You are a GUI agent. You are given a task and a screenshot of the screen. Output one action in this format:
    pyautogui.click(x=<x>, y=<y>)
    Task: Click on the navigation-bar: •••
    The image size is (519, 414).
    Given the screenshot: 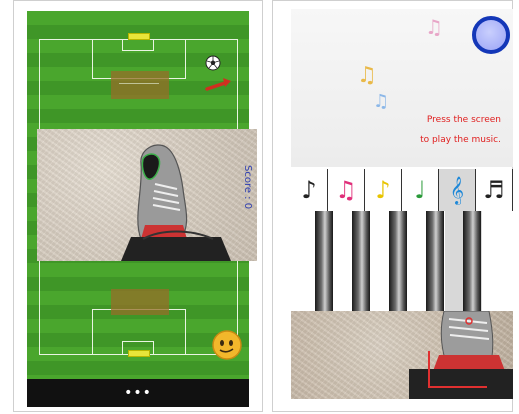 What is the action you would take?
    pyautogui.click(x=138, y=393)
    